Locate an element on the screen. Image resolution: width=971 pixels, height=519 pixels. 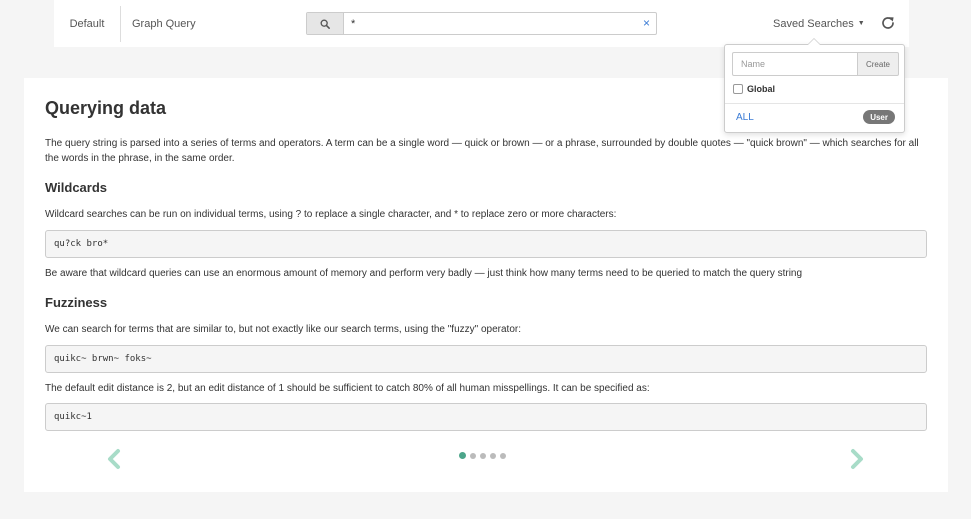
global-label: Global is located at coordinates (761, 89).